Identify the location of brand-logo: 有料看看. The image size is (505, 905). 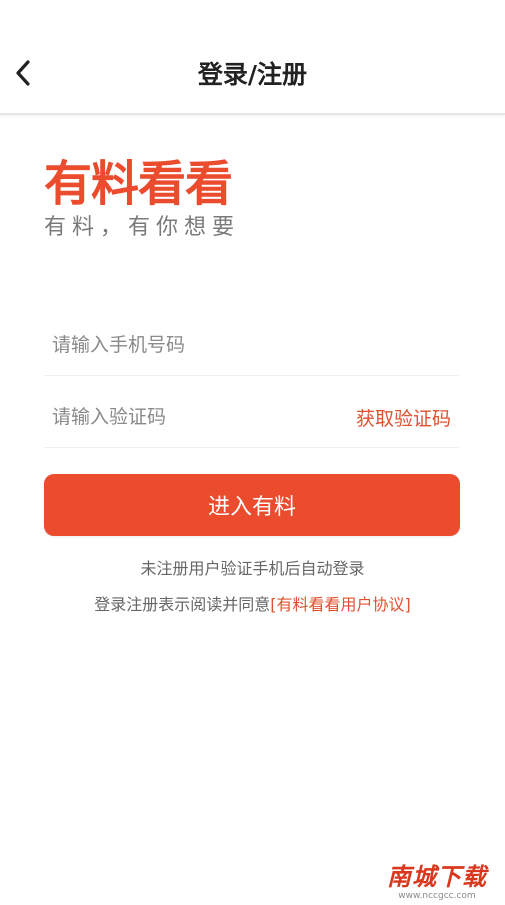
(138, 184).